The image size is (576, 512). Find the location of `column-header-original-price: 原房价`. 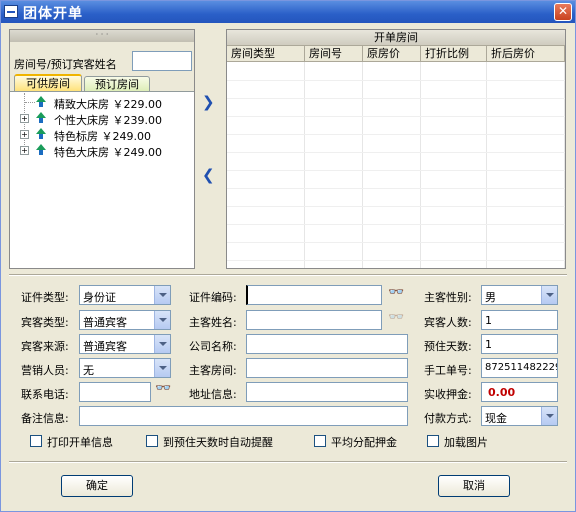

column-header-original-price: 原房价 is located at coordinates (392, 54).